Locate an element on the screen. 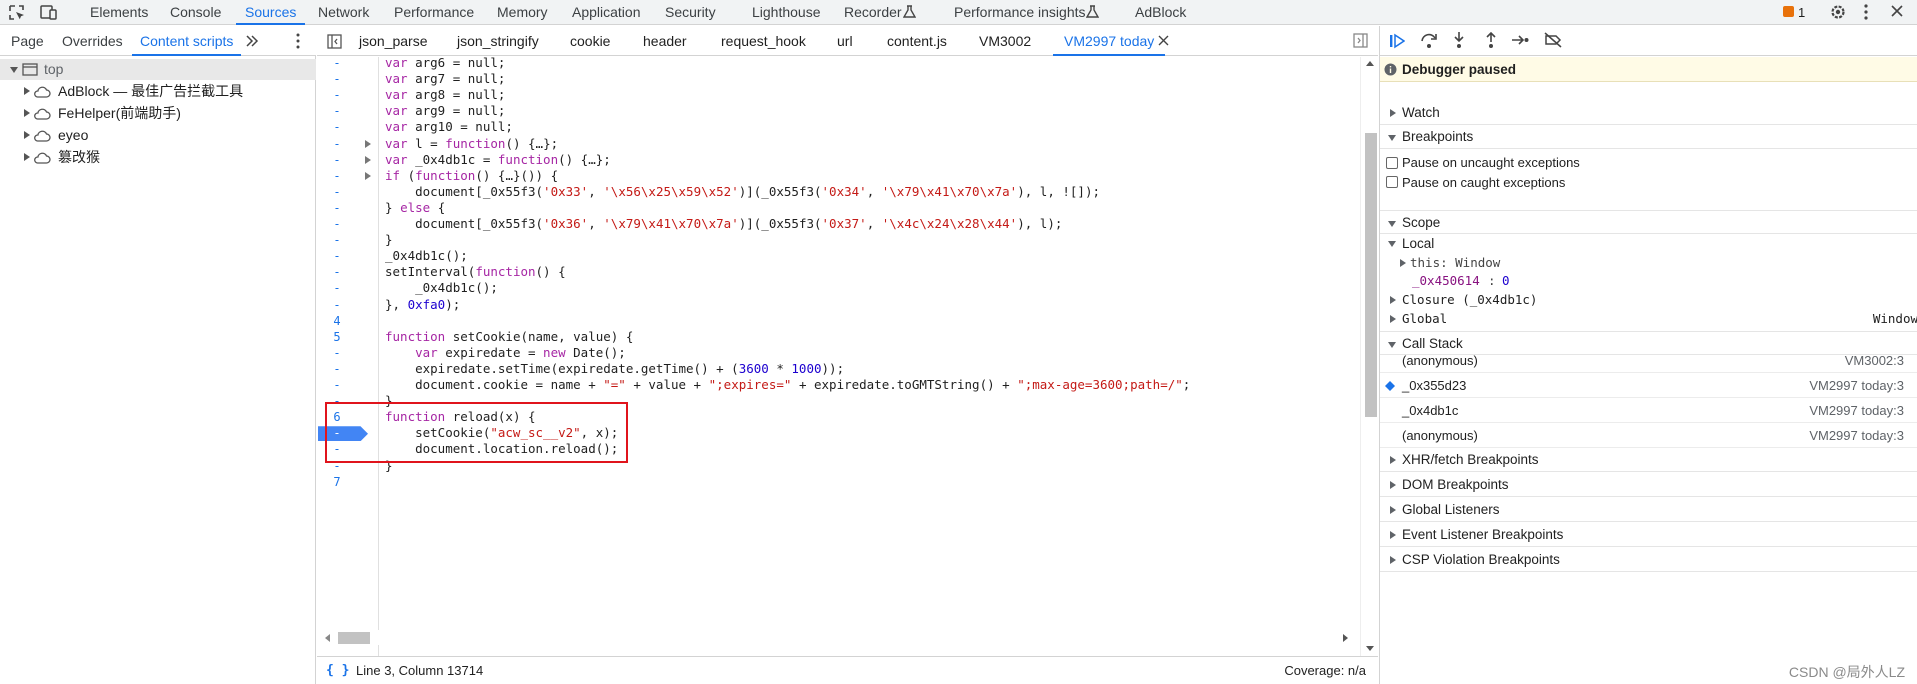 This screenshot has width=1917, height=684. csp-violation-breakpoints-section: CSP Violation Breakpoints is located at coordinates (1648, 560).